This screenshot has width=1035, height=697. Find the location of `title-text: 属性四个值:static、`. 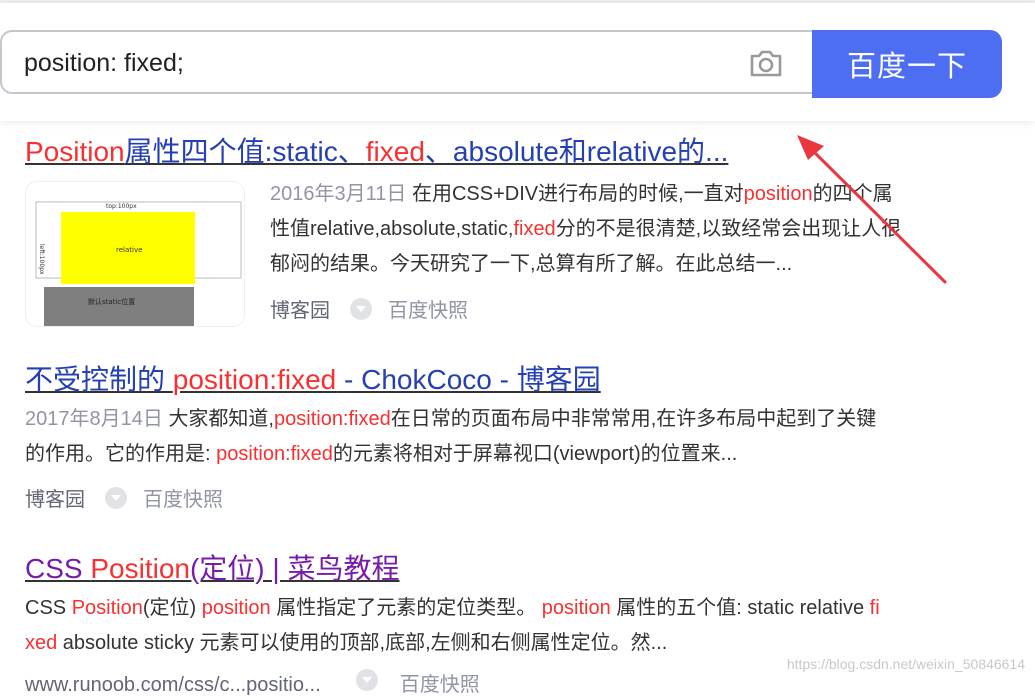

title-text: 属性四个值:static、 is located at coordinates (245, 151).